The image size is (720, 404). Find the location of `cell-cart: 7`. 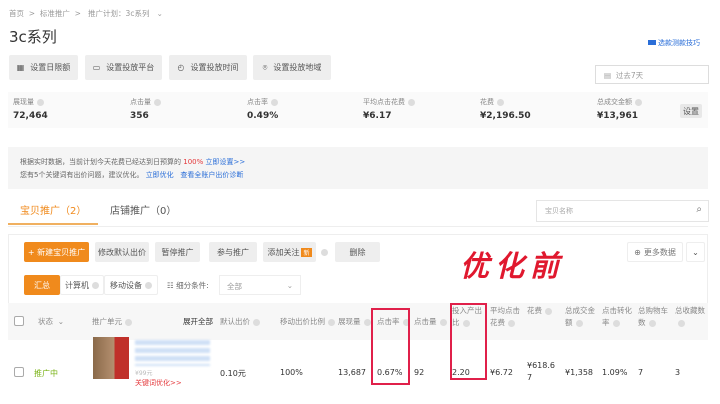

cell-cart: 7 is located at coordinates (641, 372).